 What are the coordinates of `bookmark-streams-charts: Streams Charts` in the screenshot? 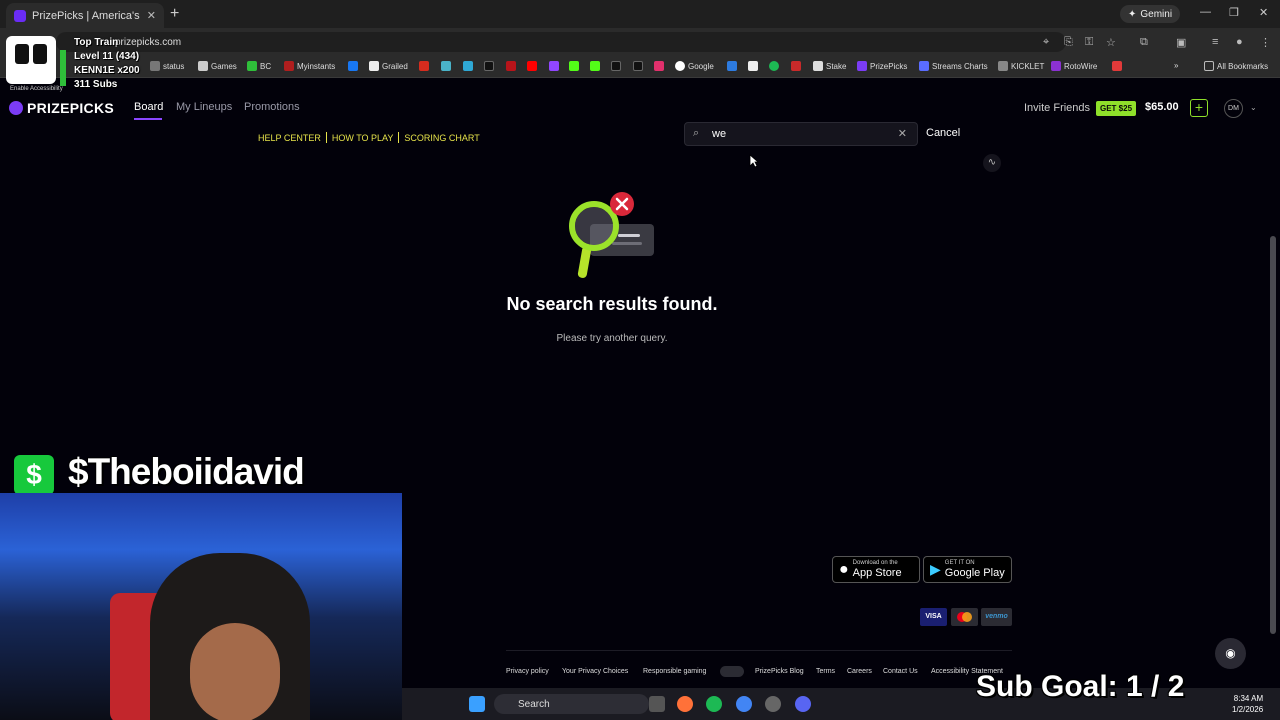 It's located at (953, 66).